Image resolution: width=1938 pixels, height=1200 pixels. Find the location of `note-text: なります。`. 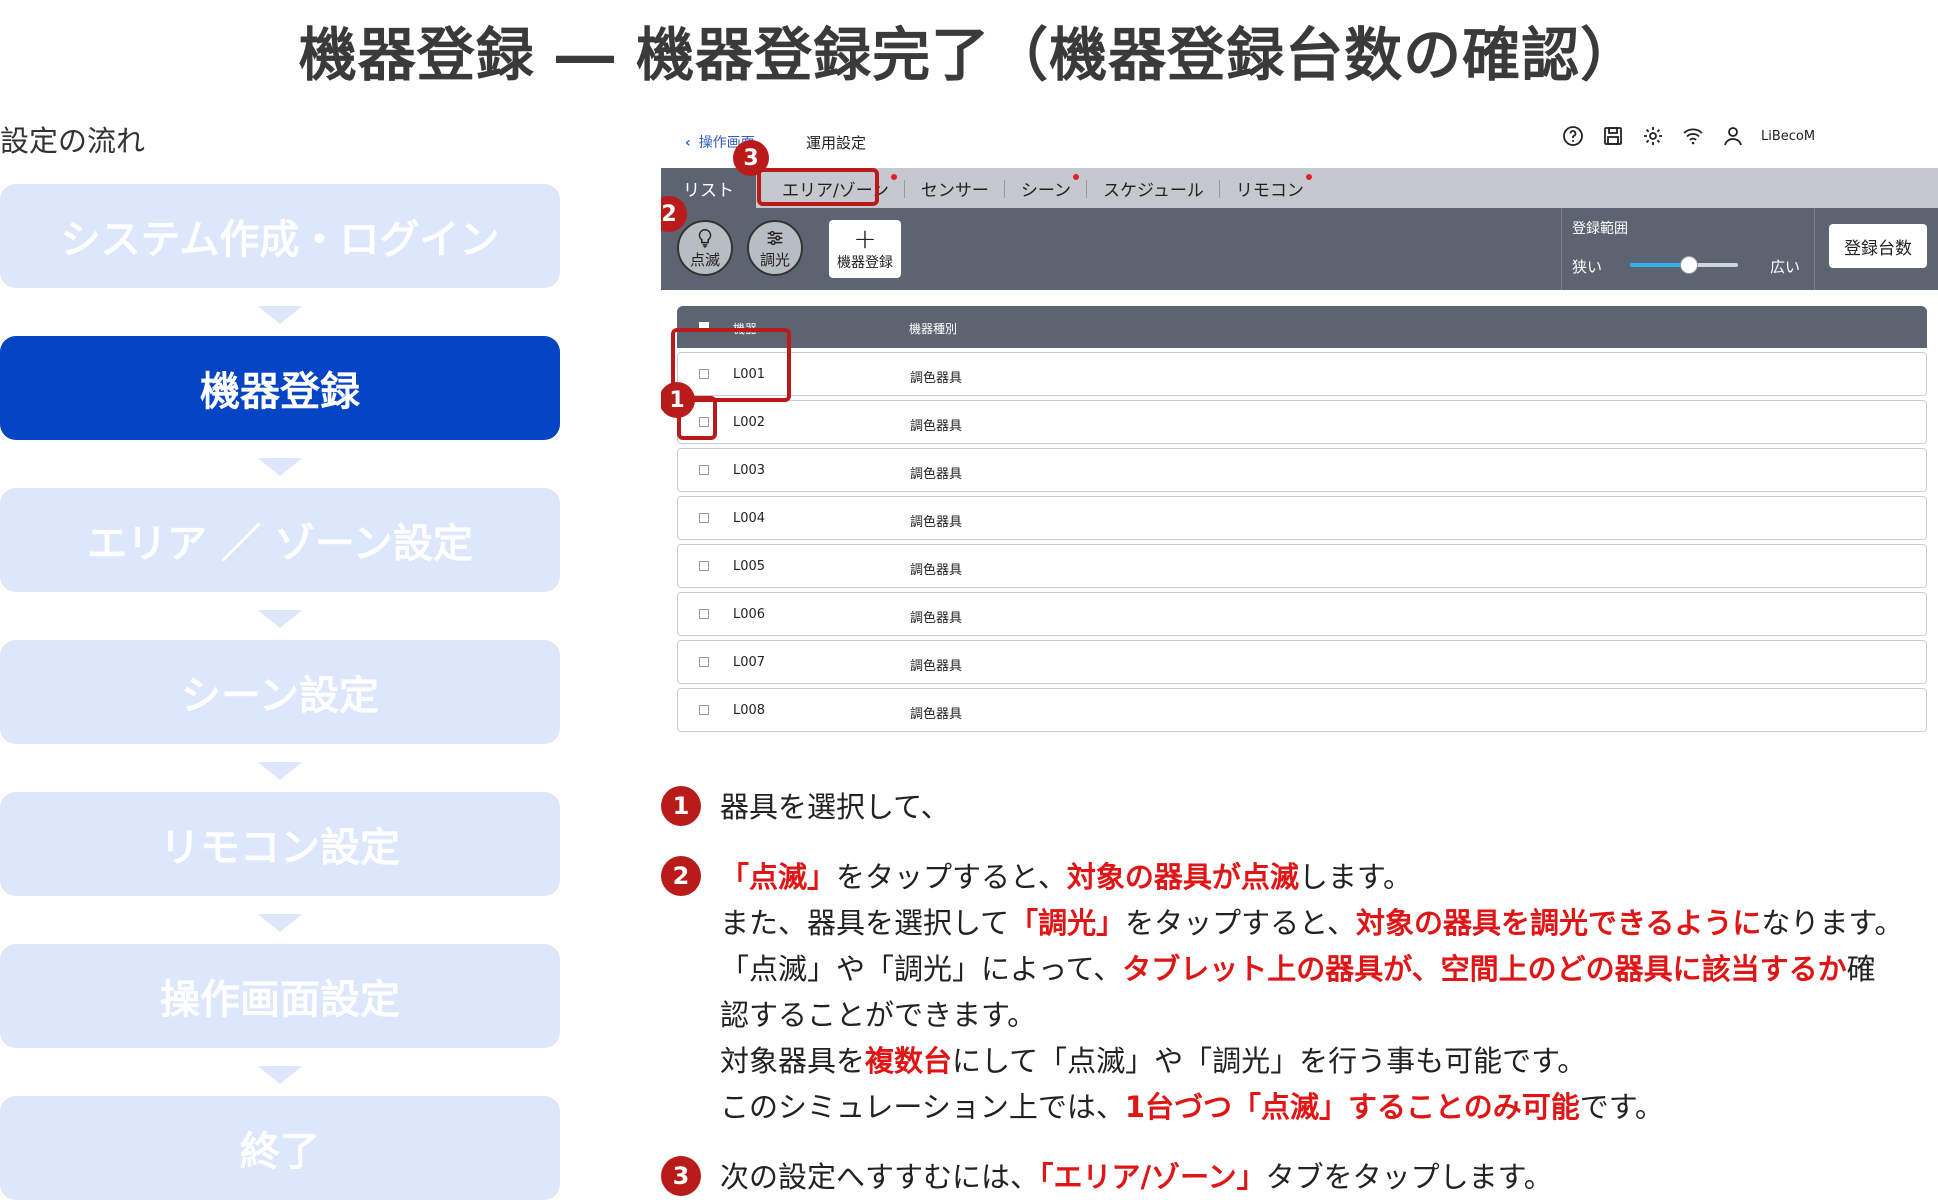

note-text: なります。 is located at coordinates (1832, 923).